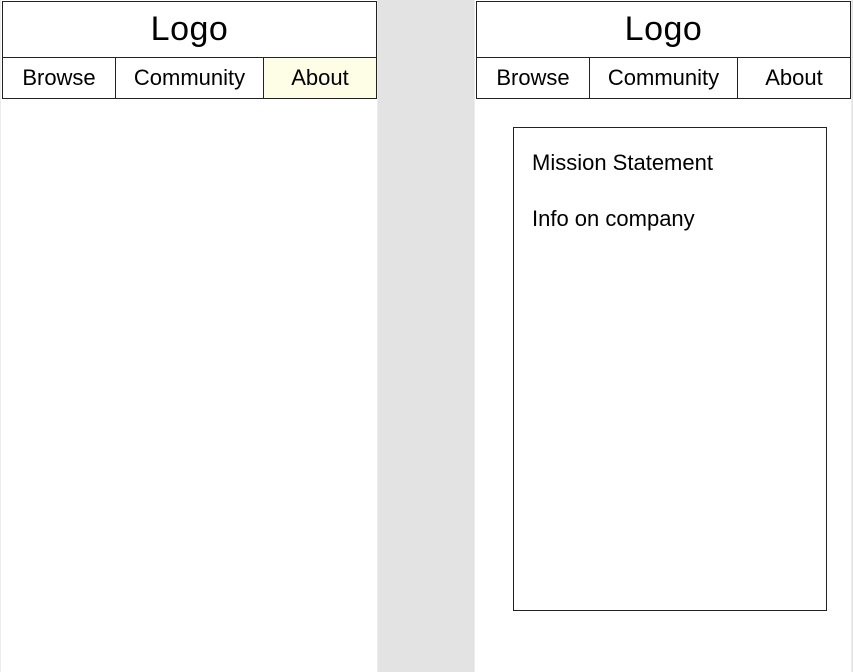  I want to click on mission-statement-text: Mission Statement, so click(622, 162).